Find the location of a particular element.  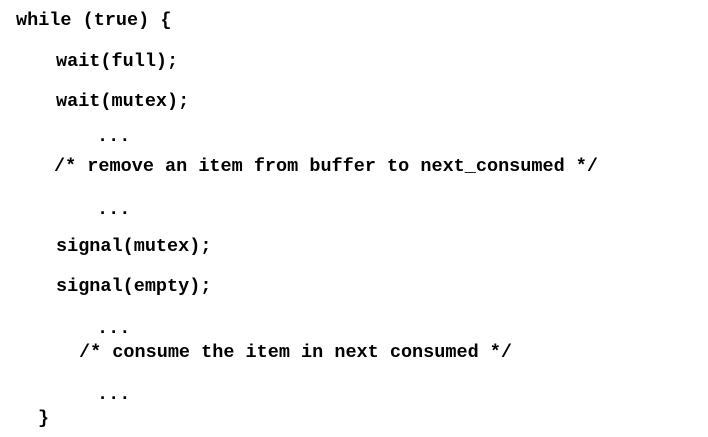

code-line-comment-consume: /* consume the item in next consumed */ is located at coordinates (295, 352).